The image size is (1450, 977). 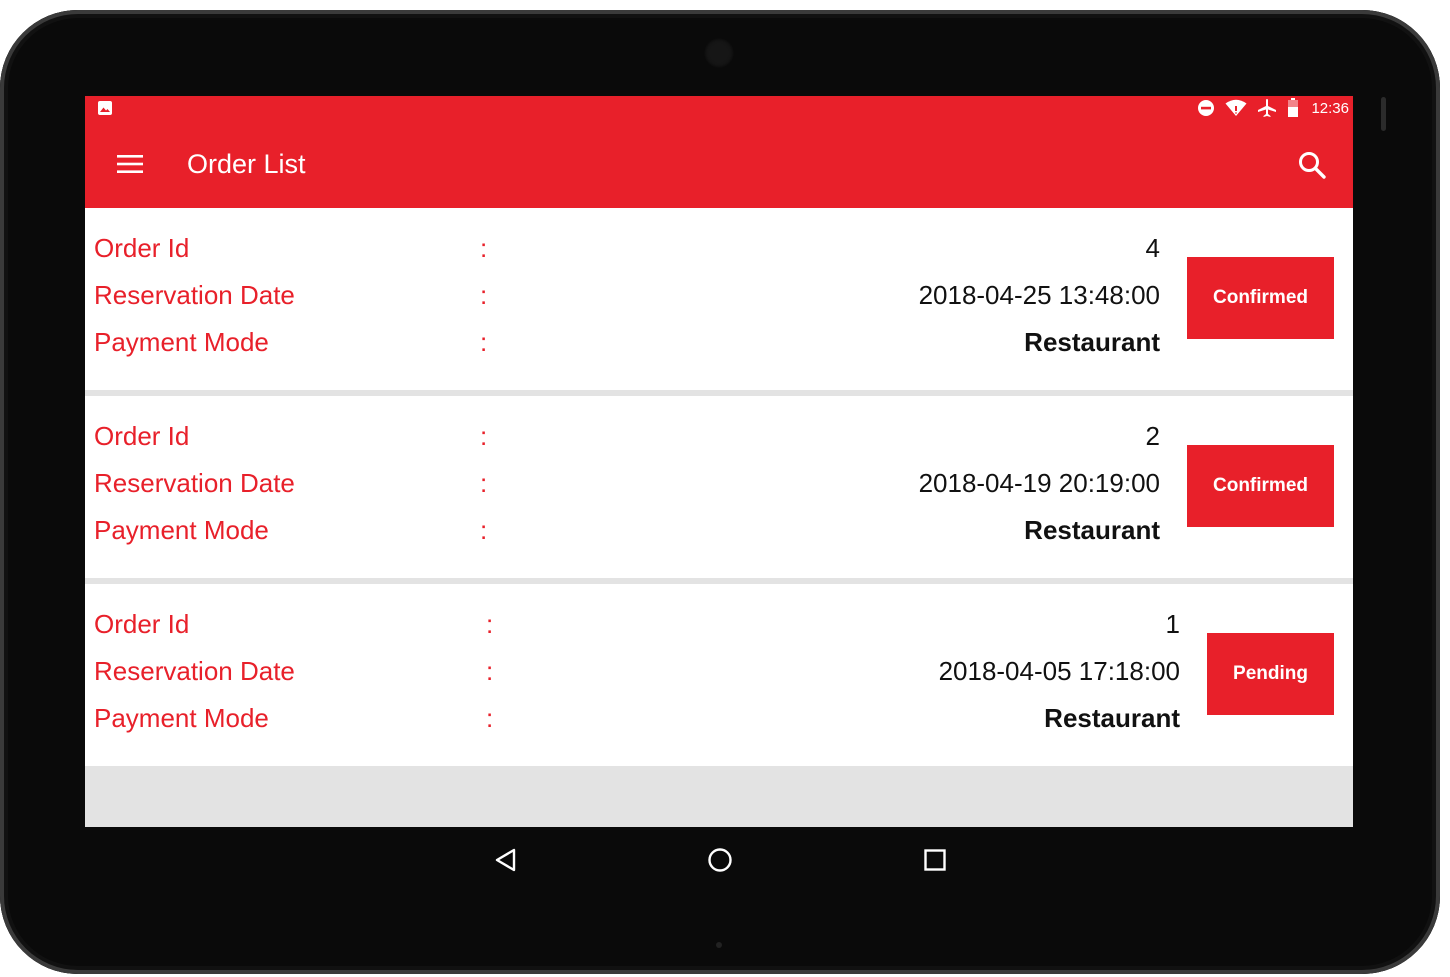 What do you see at coordinates (246, 164) in the screenshot?
I see `page-title: Order List` at bounding box center [246, 164].